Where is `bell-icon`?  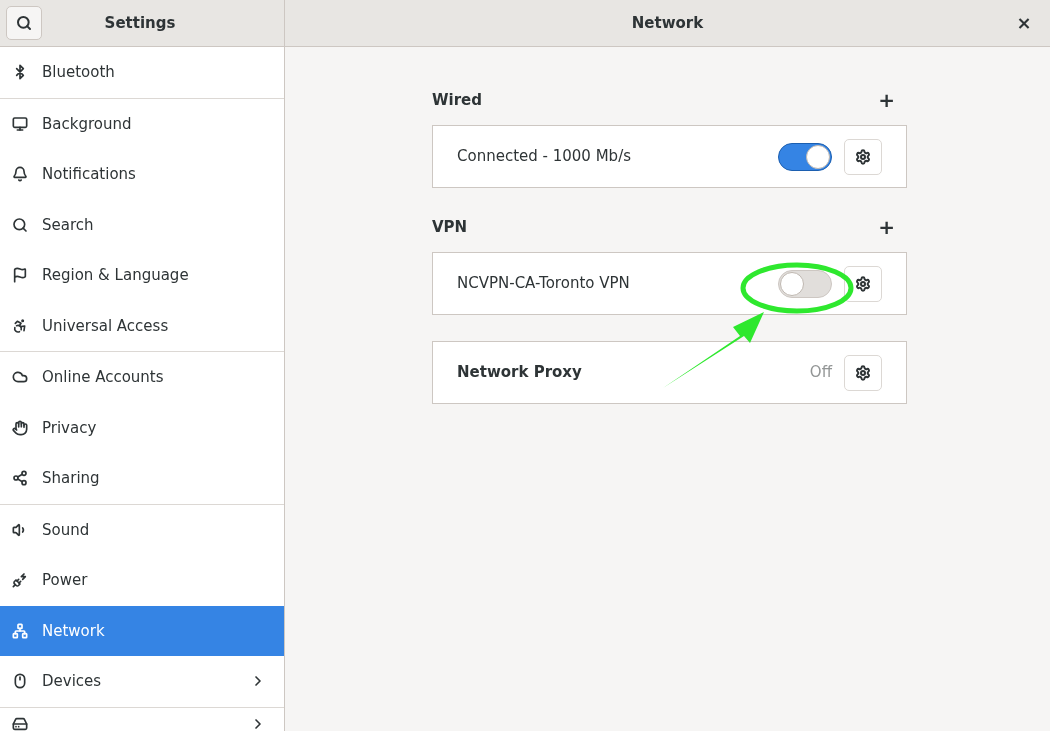
bell-icon is located at coordinates (20, 174).